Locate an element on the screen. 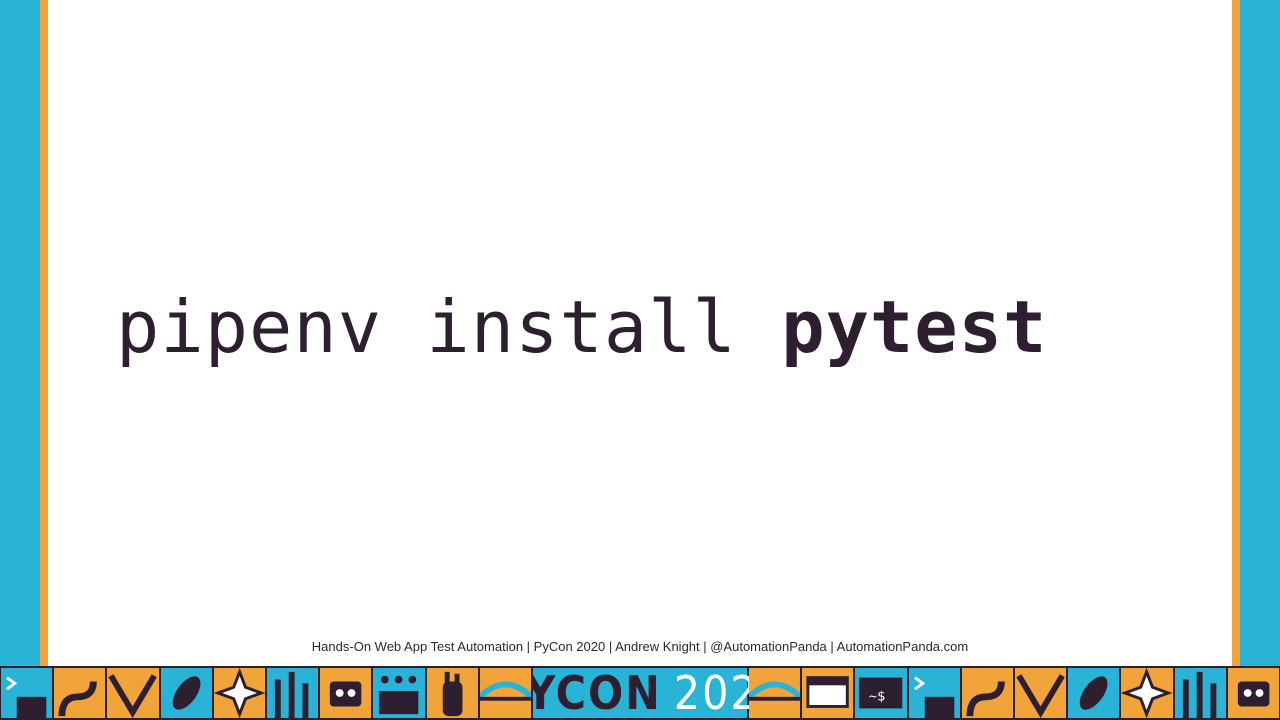 The image size is (1280, 720). hand-icon is located at coordinates (452, 693).